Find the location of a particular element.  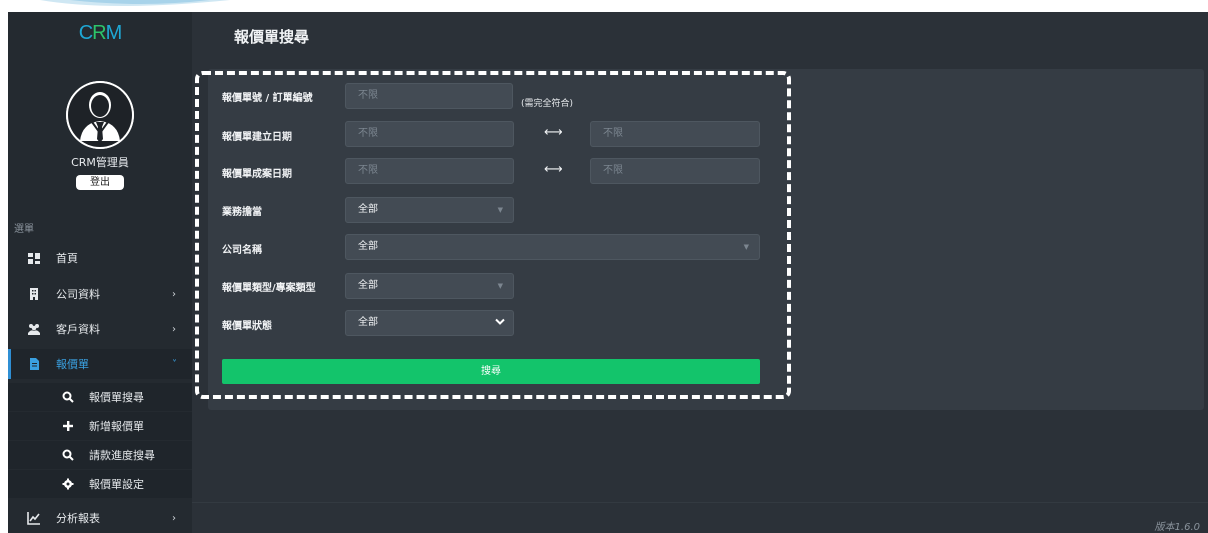

user-name: CRM管理員 is located at coordinates (100, 162).